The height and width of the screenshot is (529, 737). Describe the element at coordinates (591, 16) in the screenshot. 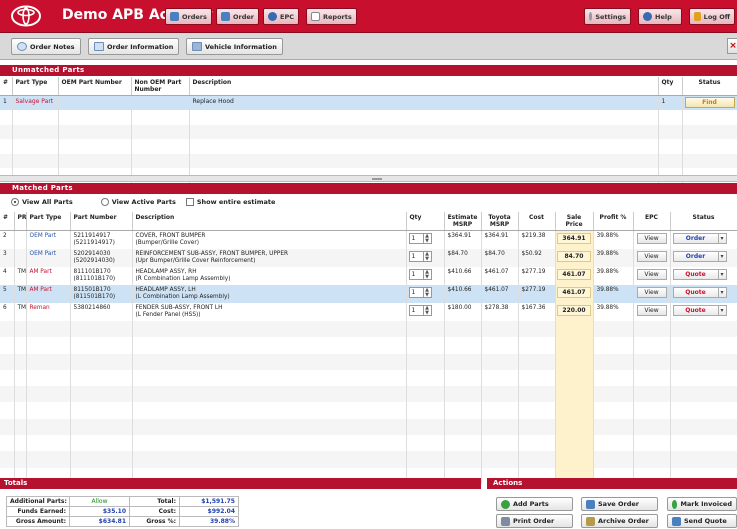

I see `gear-icon` at that location.